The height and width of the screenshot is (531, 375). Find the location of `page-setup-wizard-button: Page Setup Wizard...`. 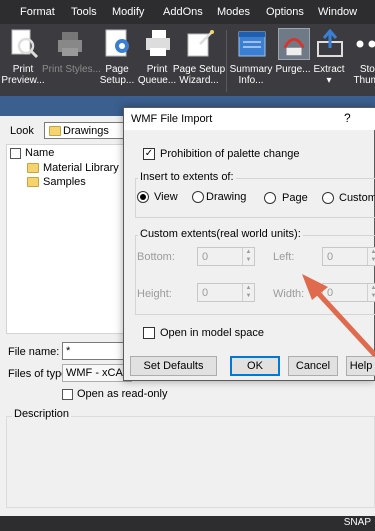

page-setup-wizard-button: Page Setup Wizard... is located at coordinates (199, 60).